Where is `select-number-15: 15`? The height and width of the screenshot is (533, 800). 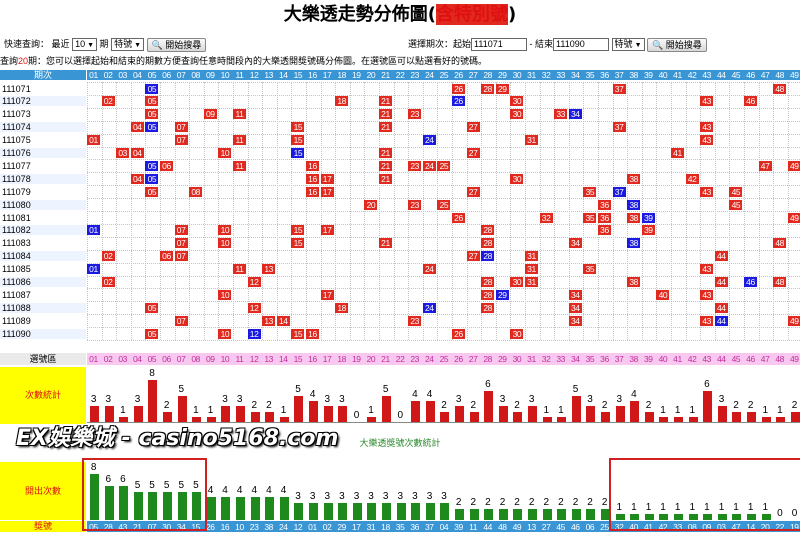 select-number-15: 15 is located at coordinates (297, 359).